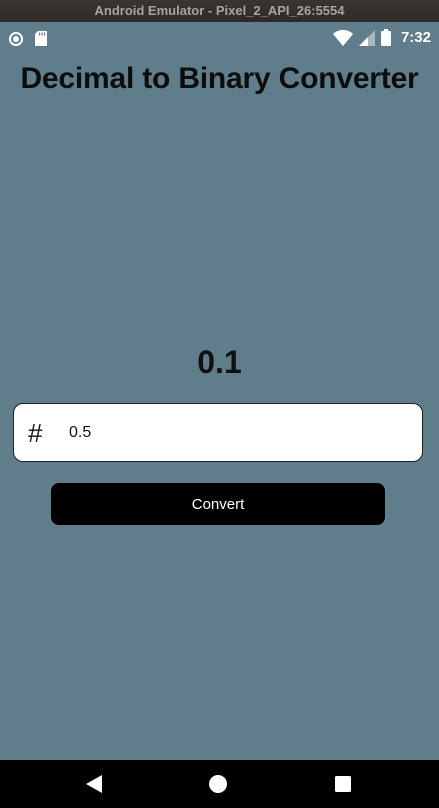  What do you see at coordinates (343, 784) in the screenshot?
I see `recents-icon` at bounding box center [343, 784].